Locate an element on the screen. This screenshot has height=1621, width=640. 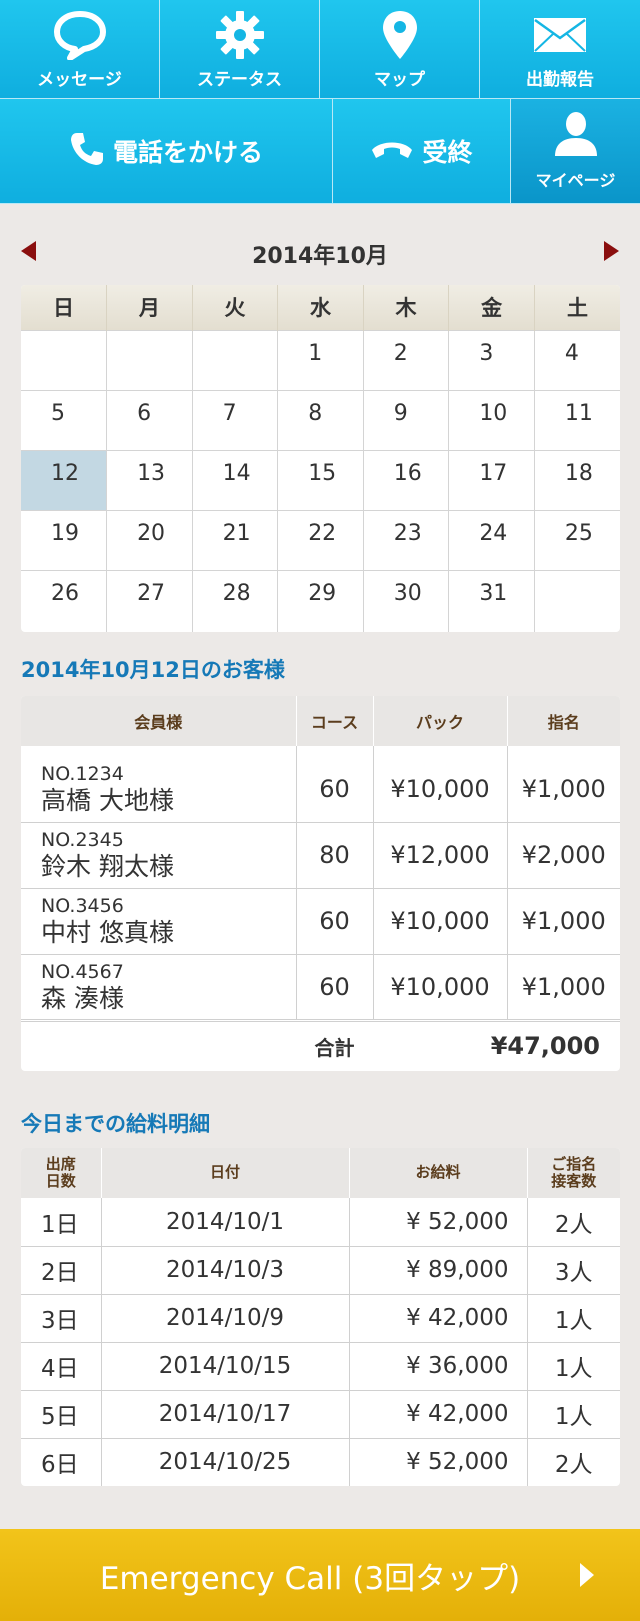
message-button: メッセージ is located at coordinates (80, 49).